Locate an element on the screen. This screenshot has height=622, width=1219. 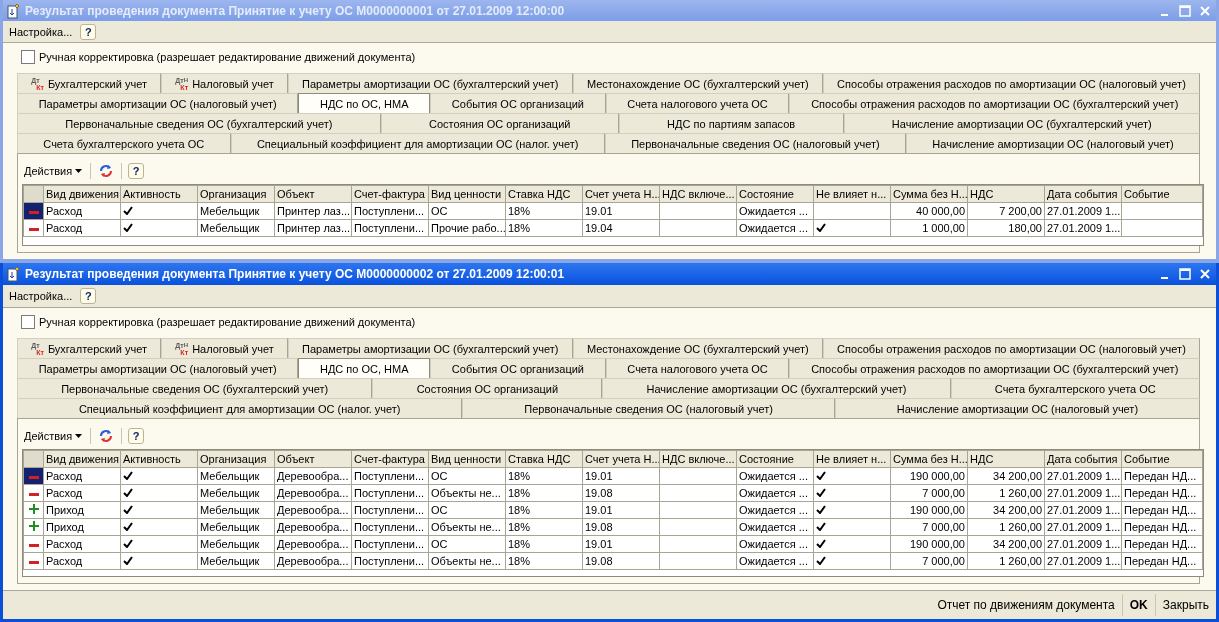
table-cell: 34 200,00 is located at coordinates (1006, 510).